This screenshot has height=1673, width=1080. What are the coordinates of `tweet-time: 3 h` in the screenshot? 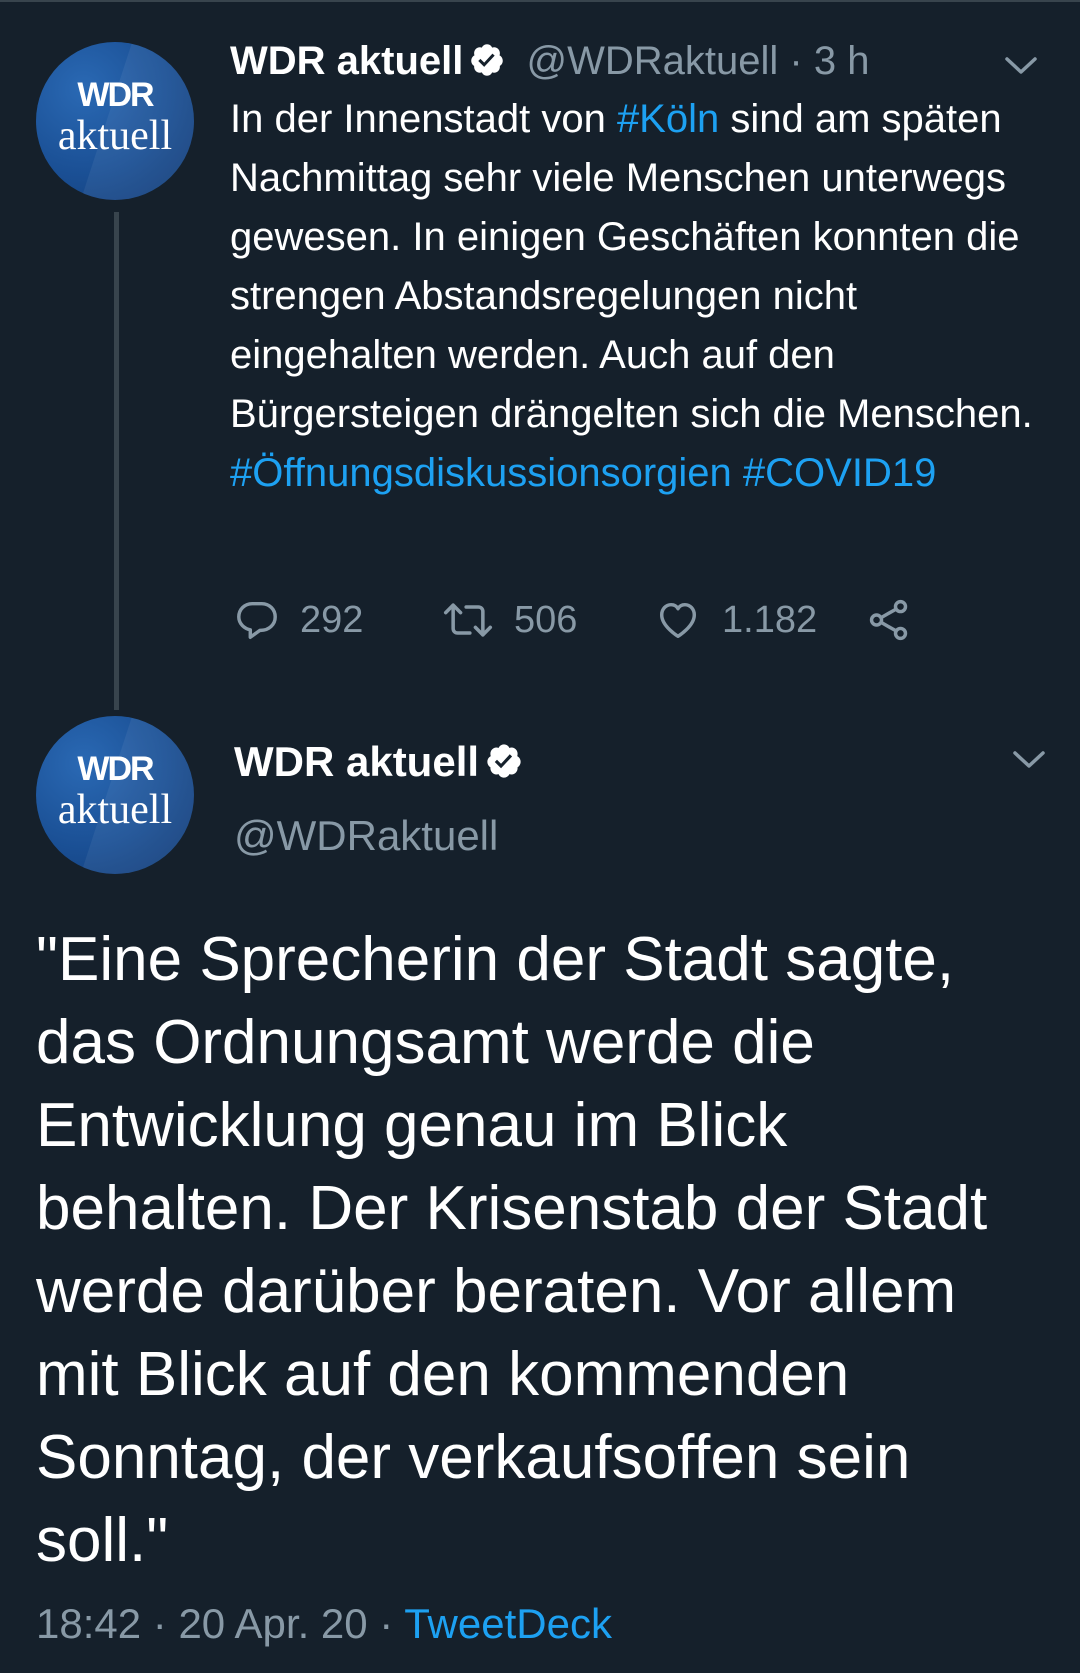 It's located at (842, 61).